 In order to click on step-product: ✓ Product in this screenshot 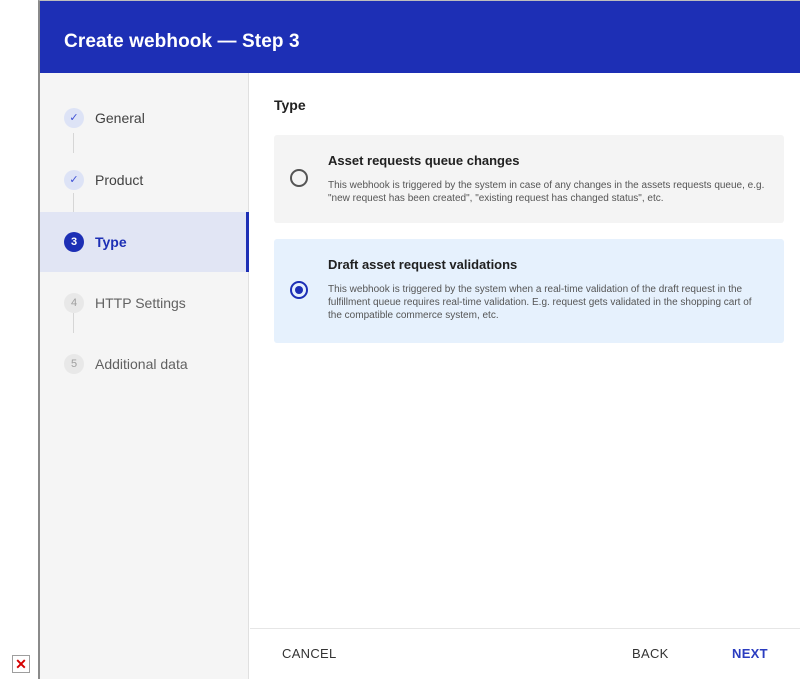, I will do `click(144, 180)`.